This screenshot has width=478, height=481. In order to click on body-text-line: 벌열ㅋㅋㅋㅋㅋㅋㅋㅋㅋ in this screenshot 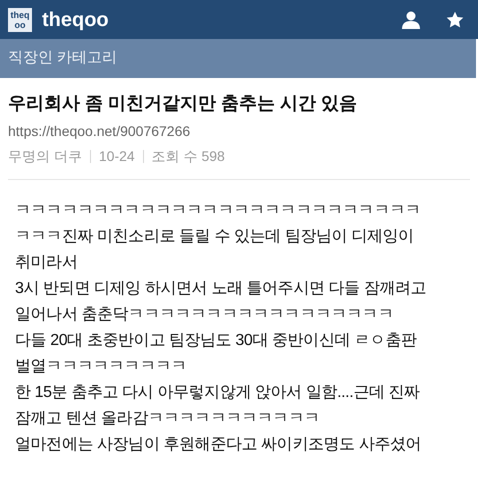, I will do `click(101, 367)`.